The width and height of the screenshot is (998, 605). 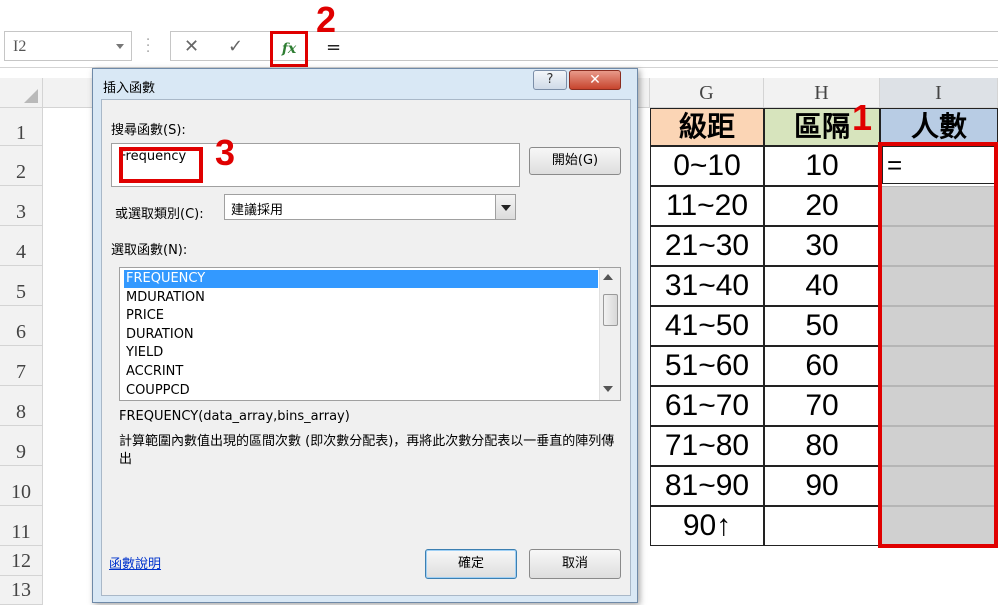 What do you see at coordinates (862, 117) in the screenshot?
I see `annotation-1: 1` at bounding box center [862, 117].